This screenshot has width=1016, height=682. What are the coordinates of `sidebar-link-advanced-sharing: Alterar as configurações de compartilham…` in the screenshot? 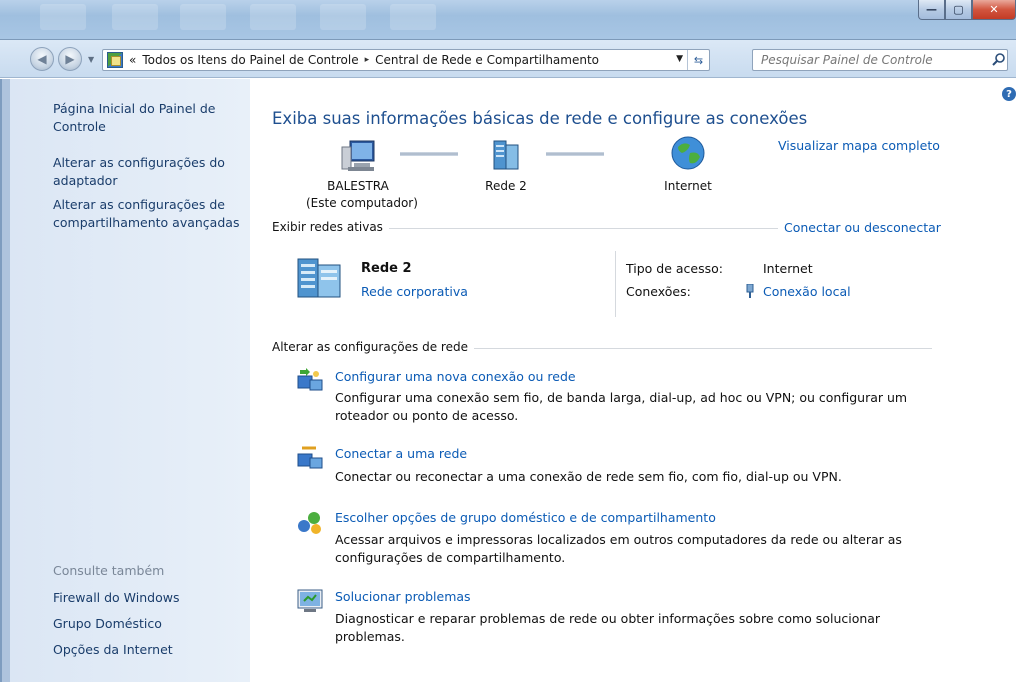 It's located at (153, 214).